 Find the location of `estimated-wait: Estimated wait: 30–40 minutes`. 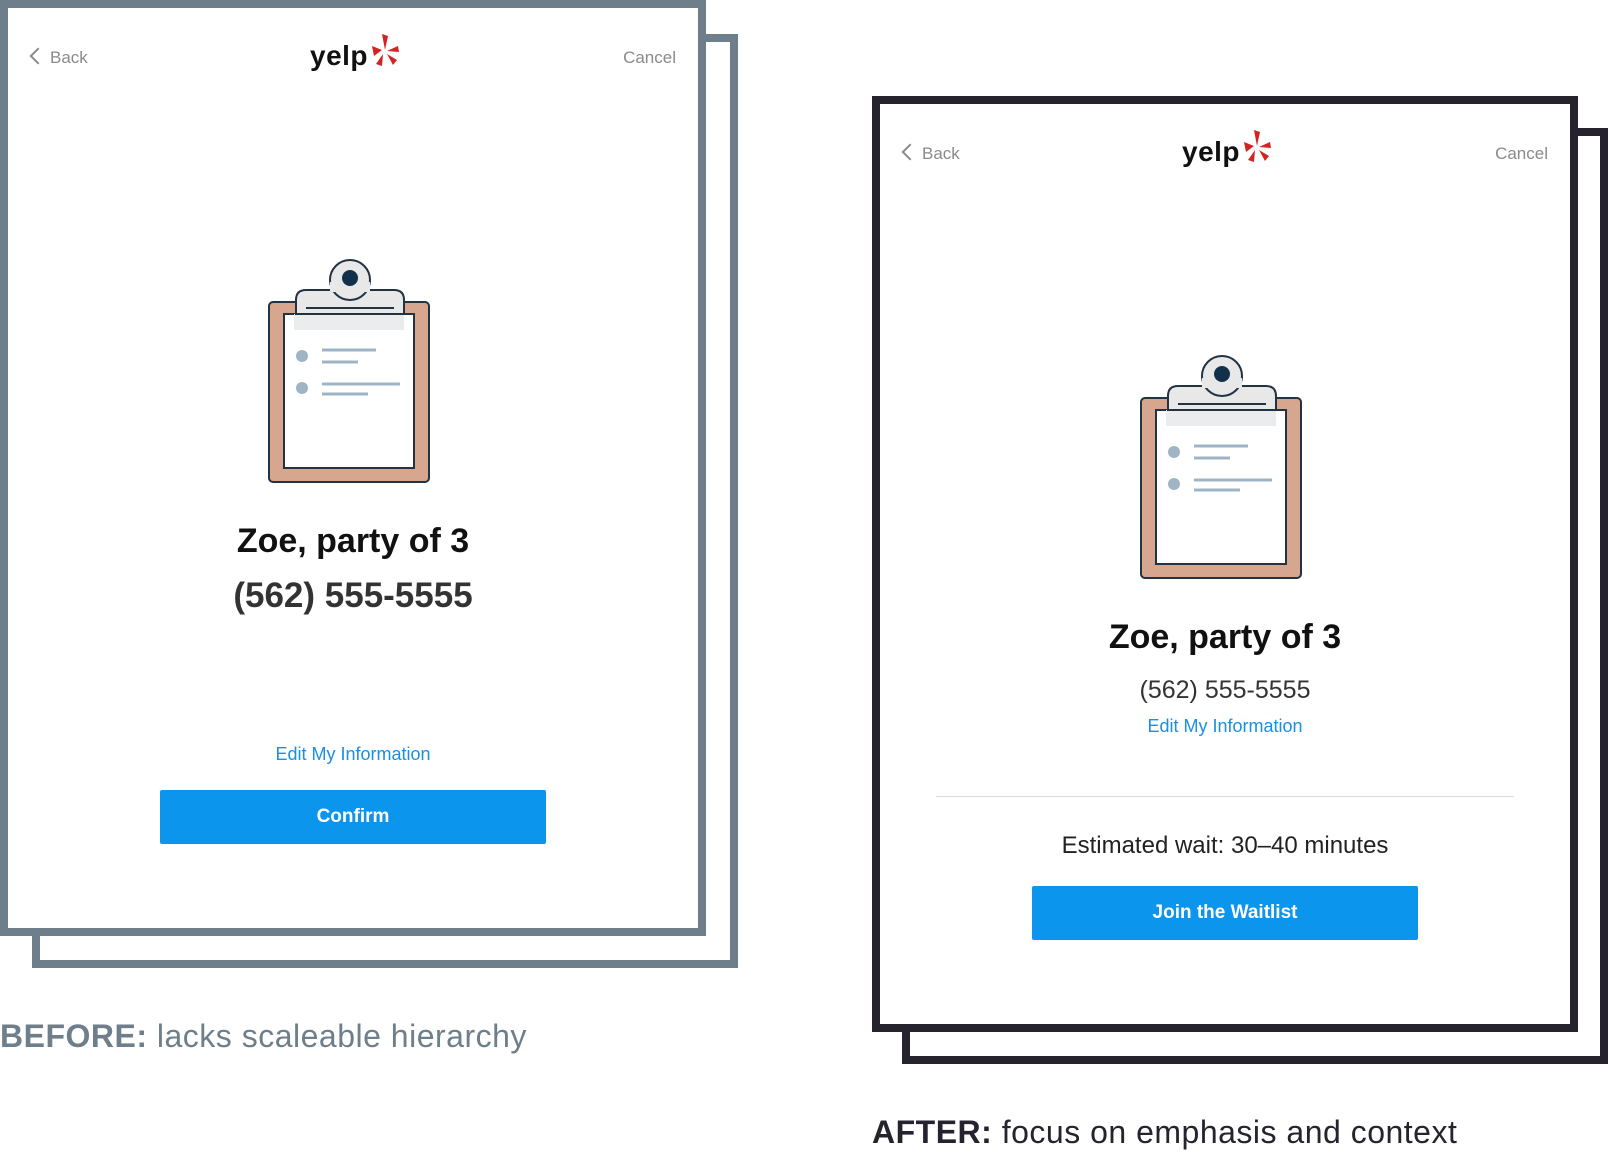

estimated-wait: Estimated wait: 30–40 minutes is located at coordinates (1225, 845).